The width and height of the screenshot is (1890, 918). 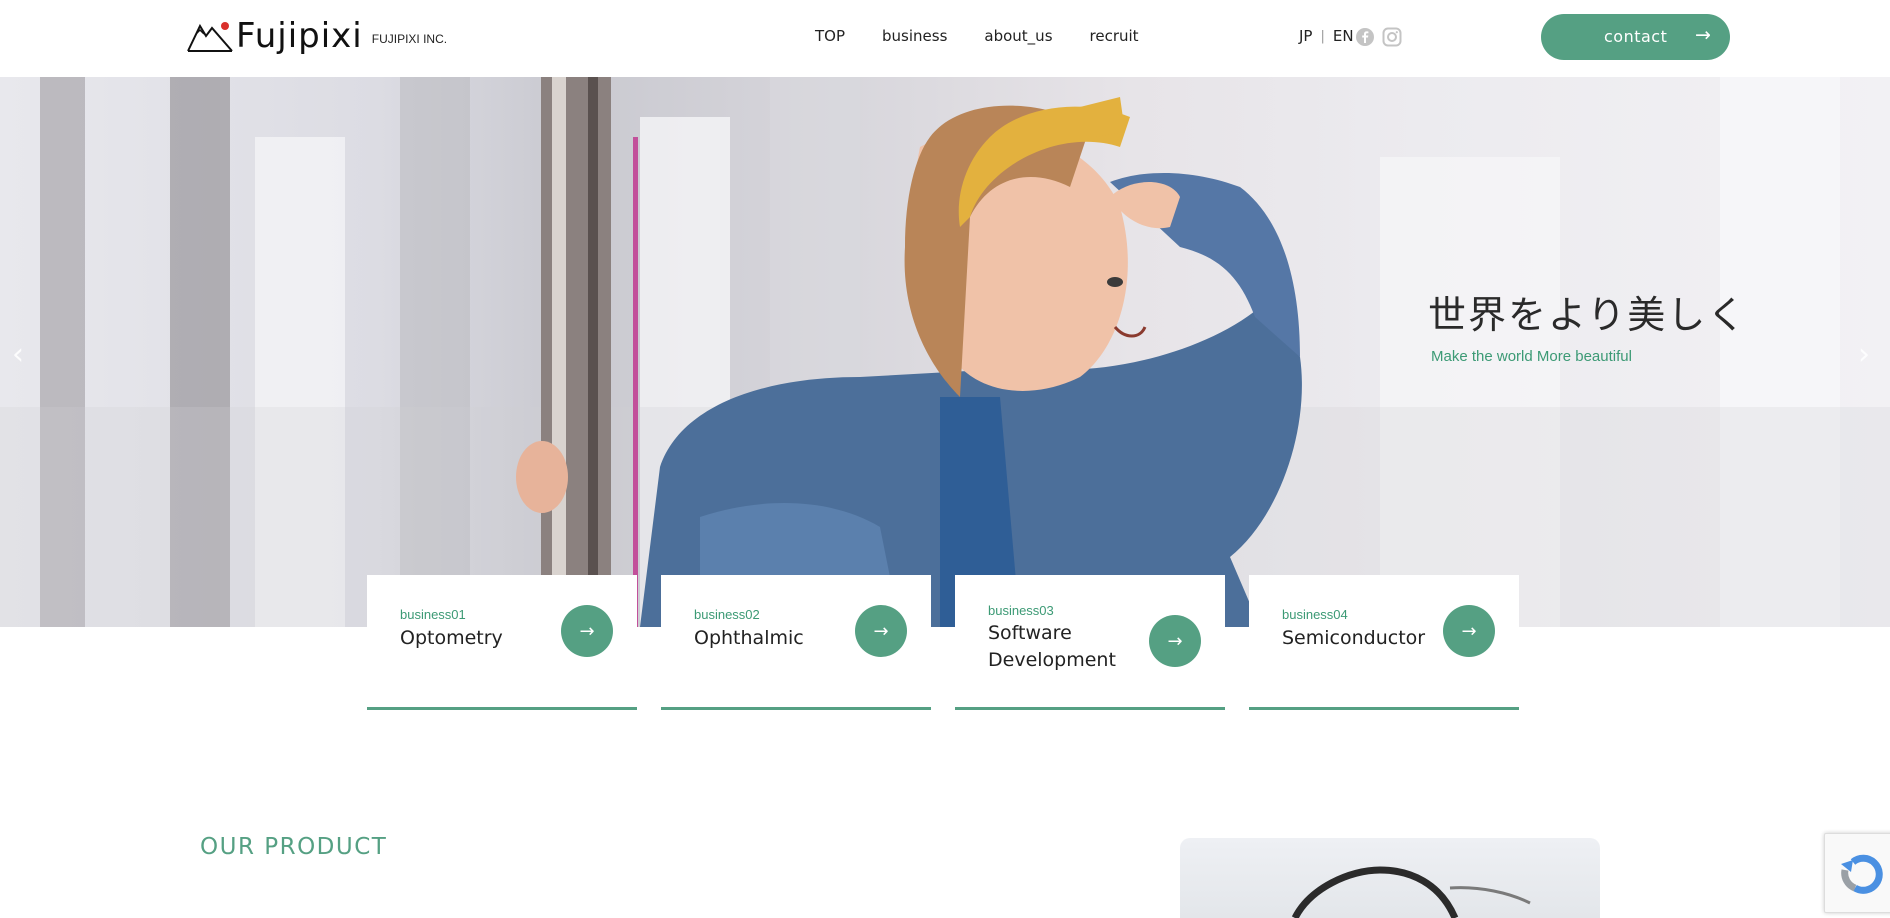 I want to click on contact-button: contact →, so click(x=1635, y=37).